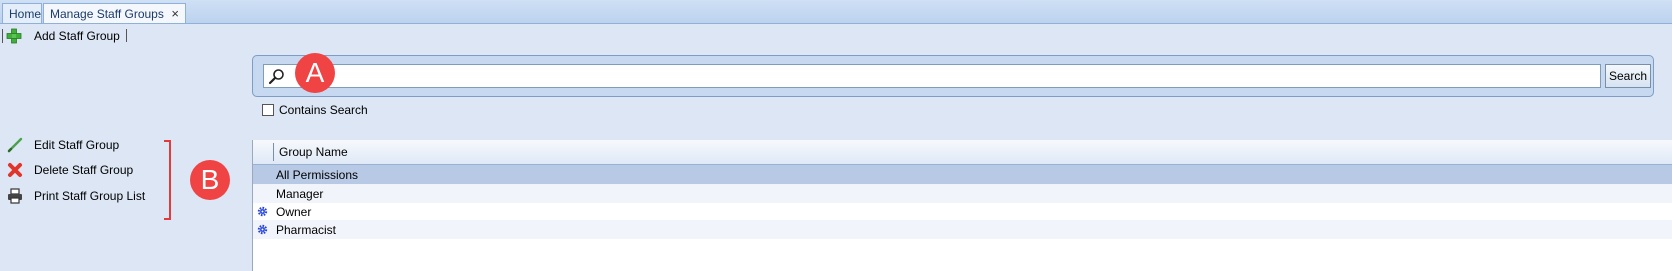  Describe the element at coordinates (962, 229) in the screenshot. I see `table-row: Pharmacist` at that location.